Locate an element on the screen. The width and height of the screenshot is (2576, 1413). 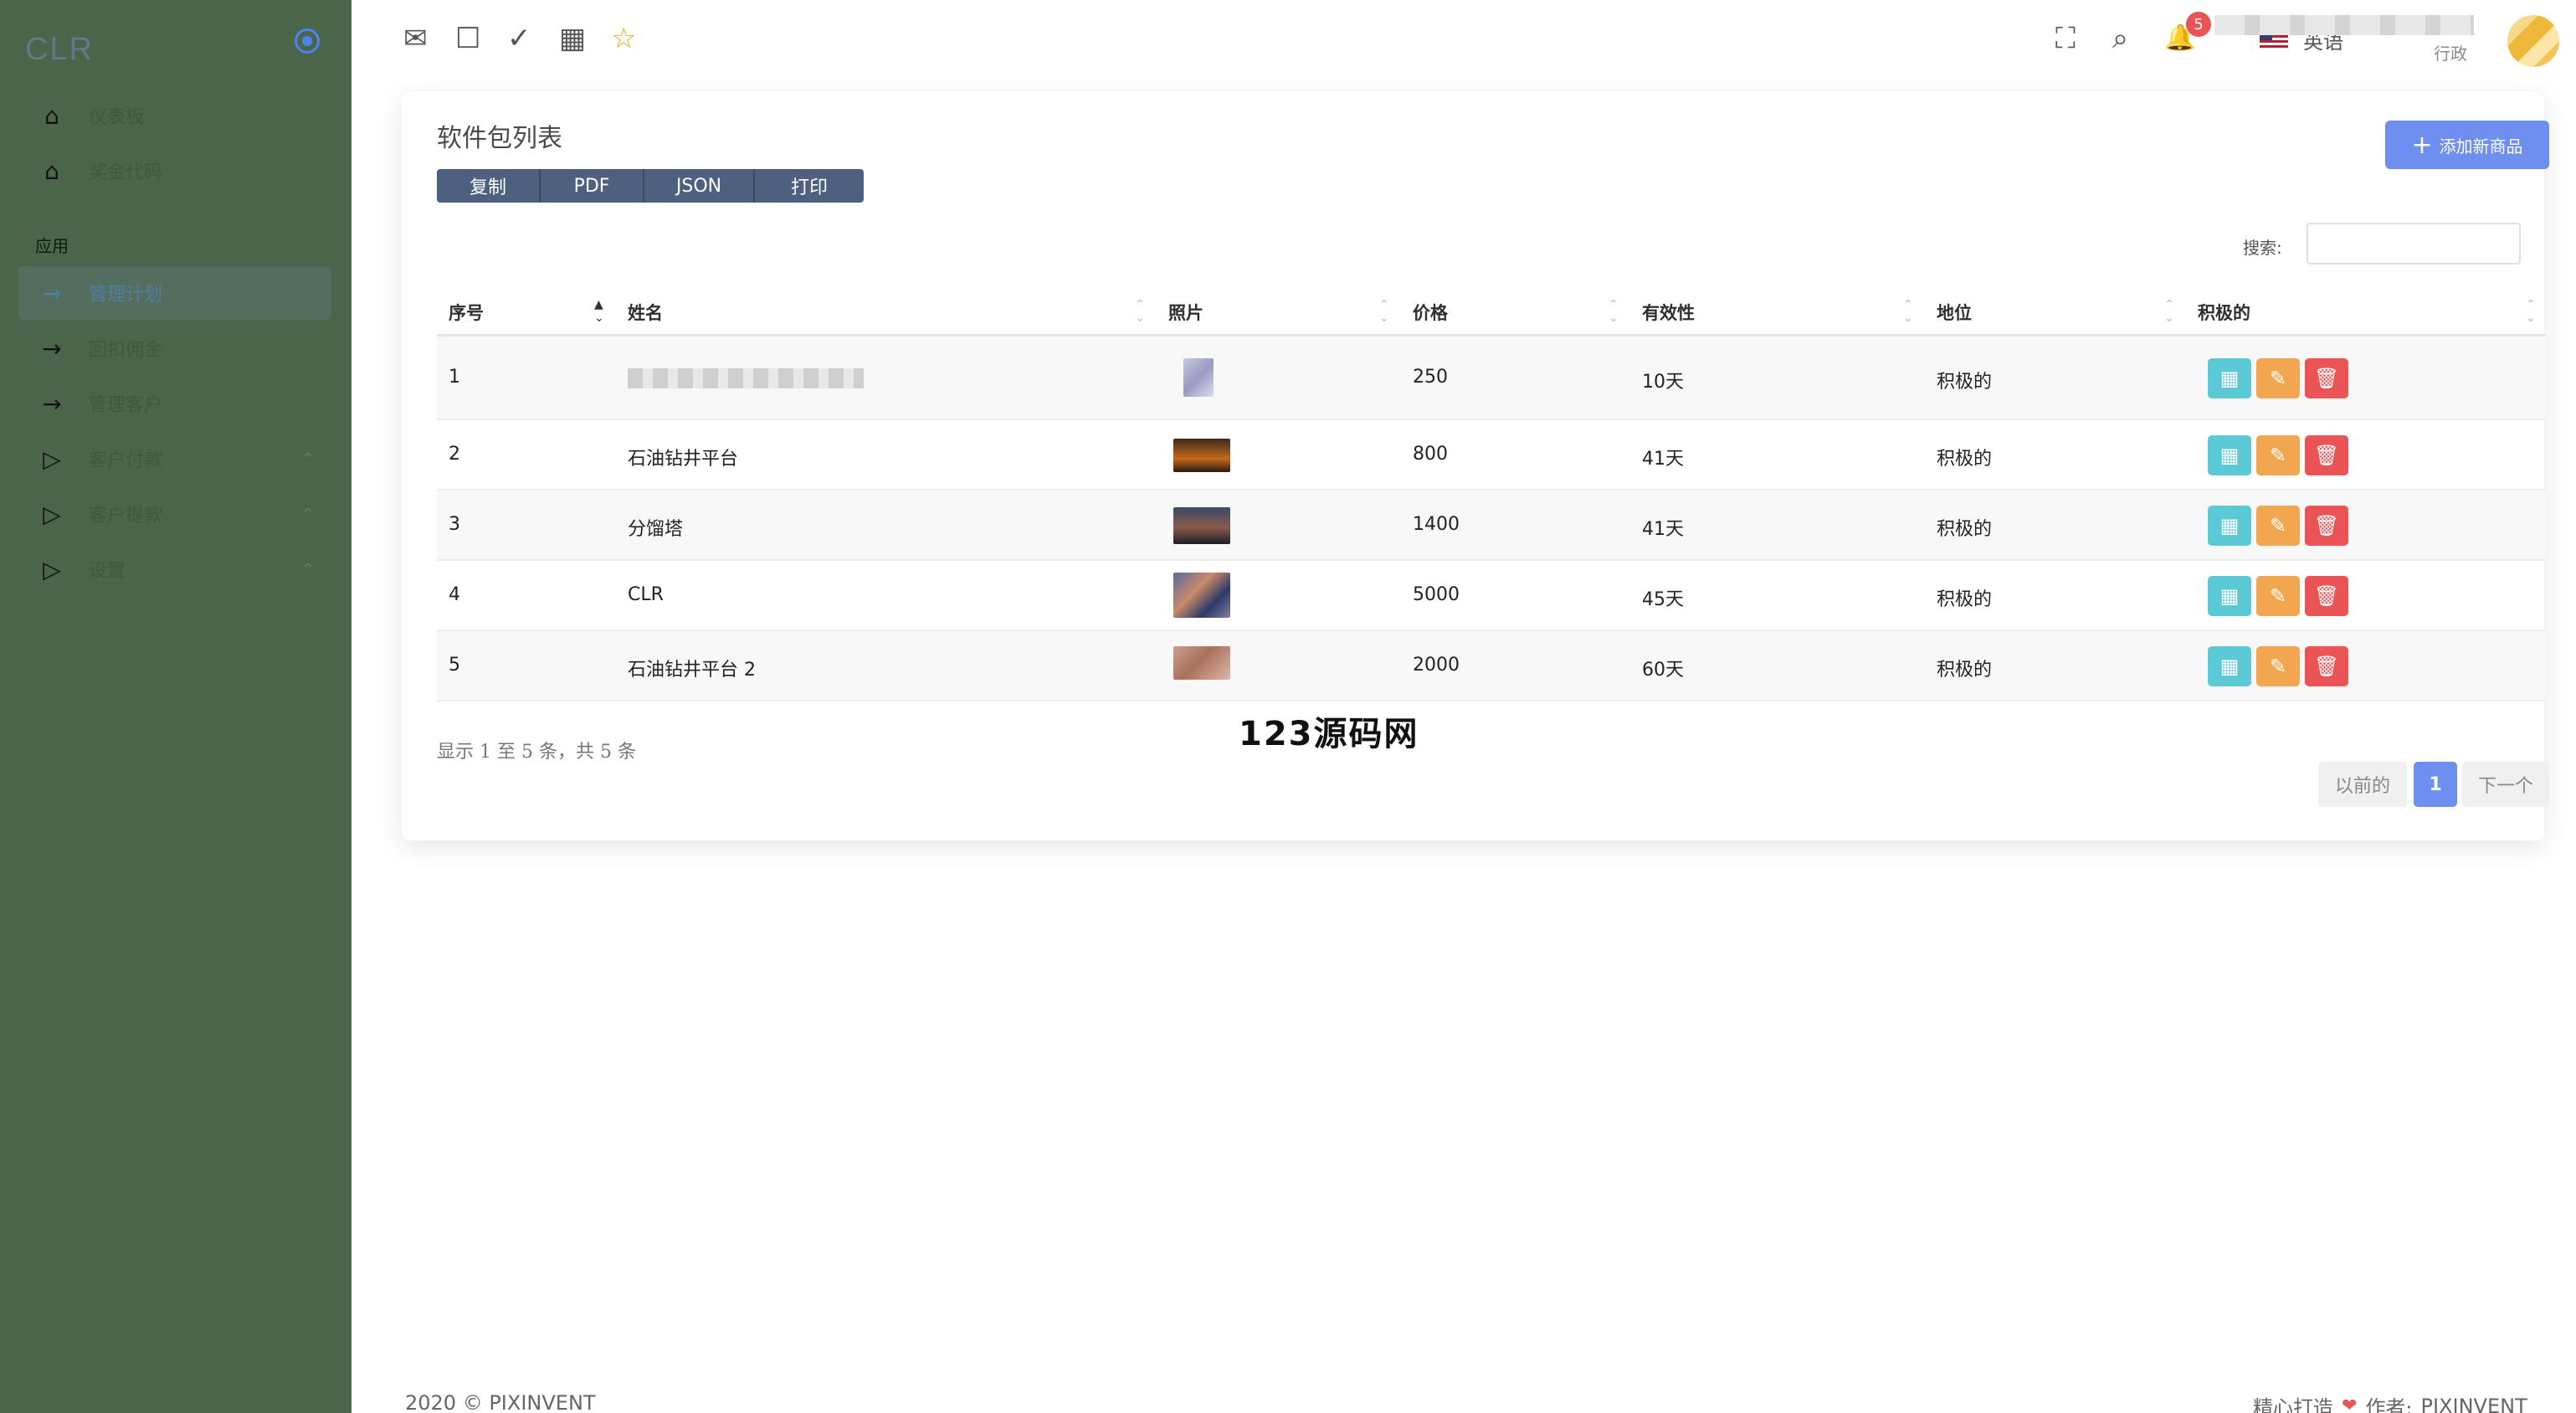
column-header-price: 价格 is located at coordinates (1430, 313).